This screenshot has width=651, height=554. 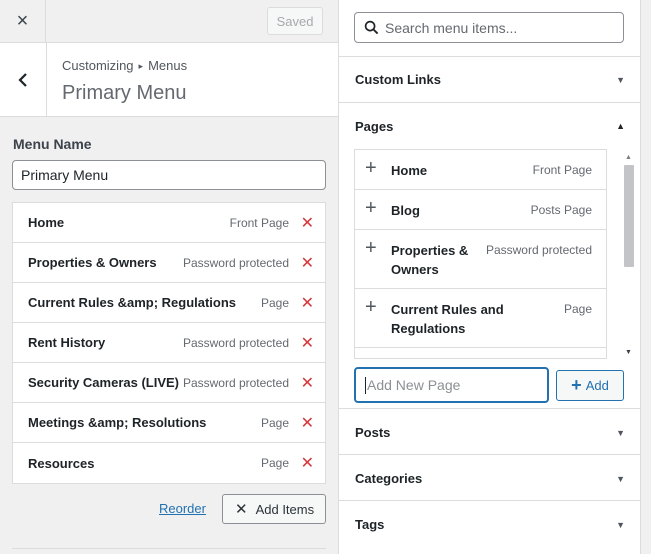 I want to click on menu-item-title: Rent History, so click(x=67, y=342).